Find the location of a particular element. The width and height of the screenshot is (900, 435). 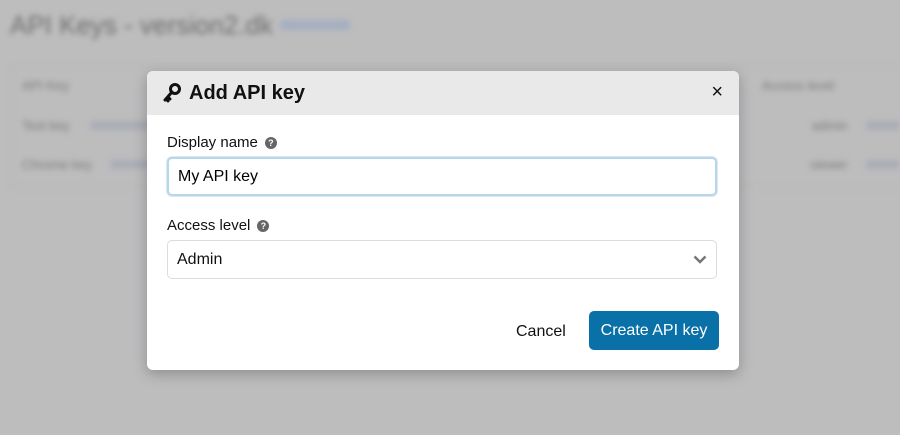

row-access: viewer is located at coordinates (829, 164).